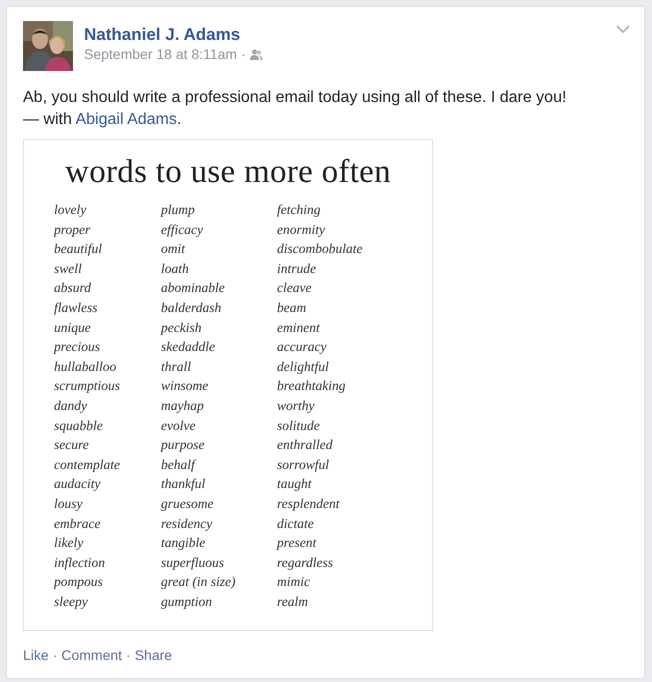  Describe the element at coordinates (78, 249) in the screenshot. I see `word-text: beautiful` at that location.